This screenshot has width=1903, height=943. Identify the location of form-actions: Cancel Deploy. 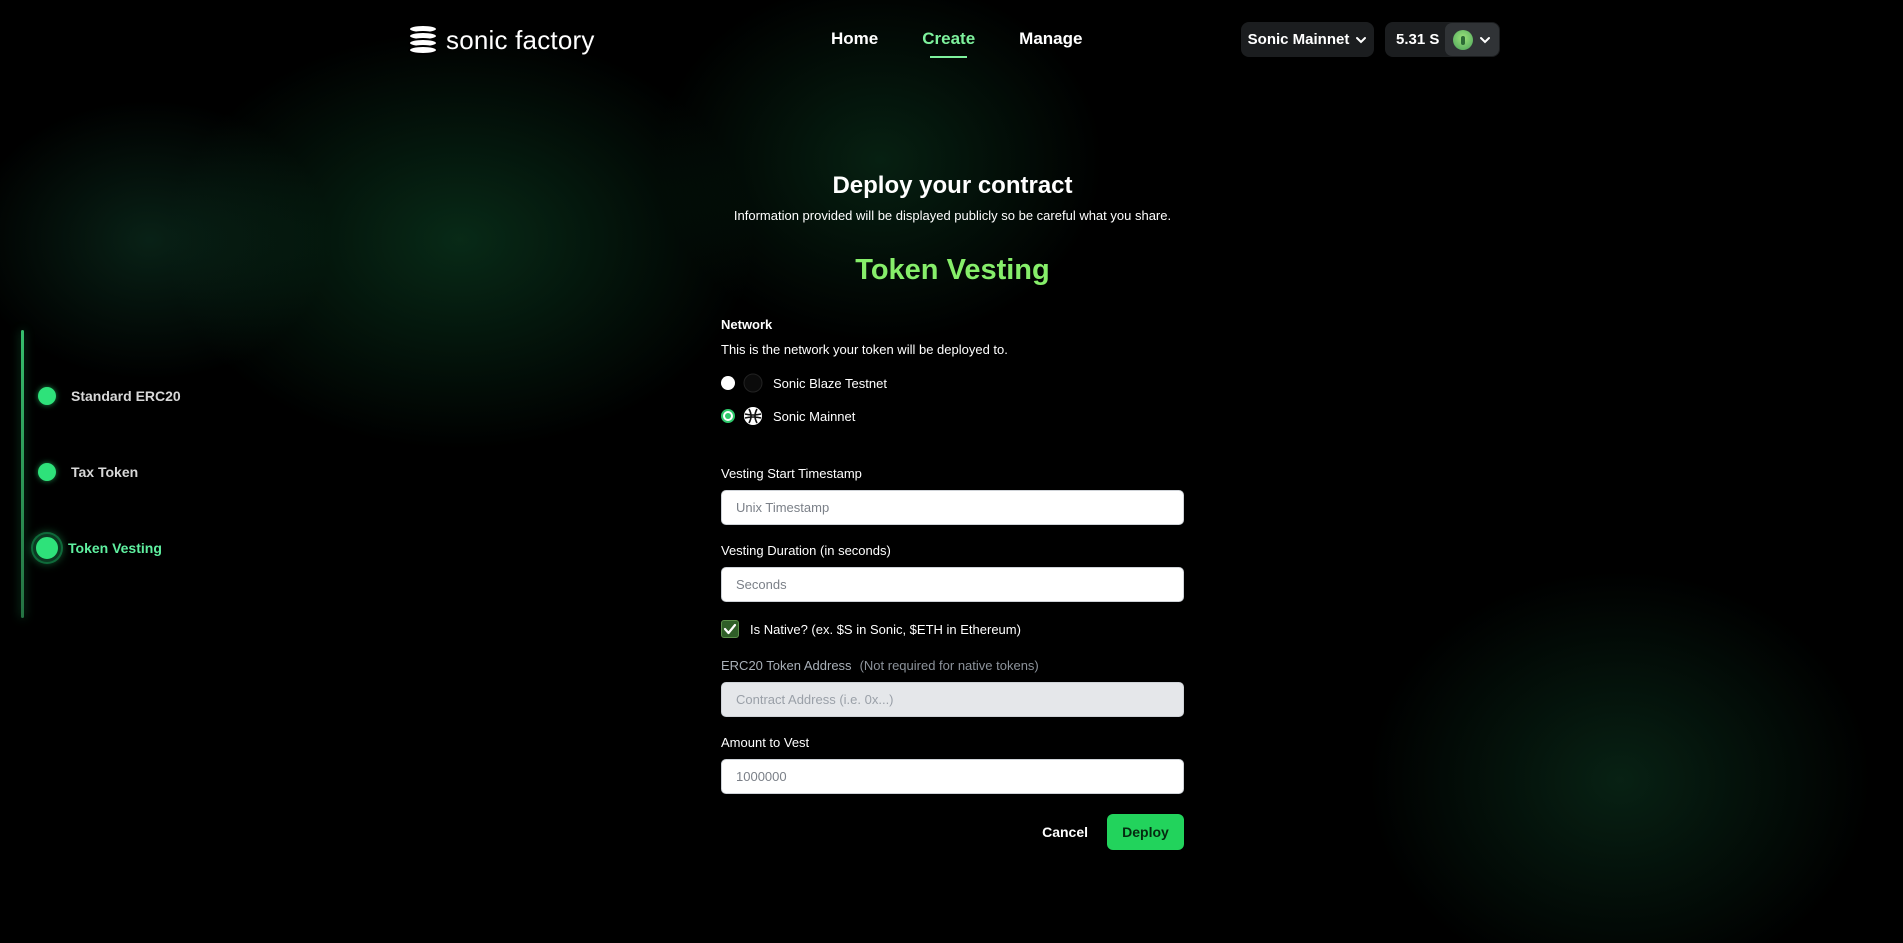
(952, 832).